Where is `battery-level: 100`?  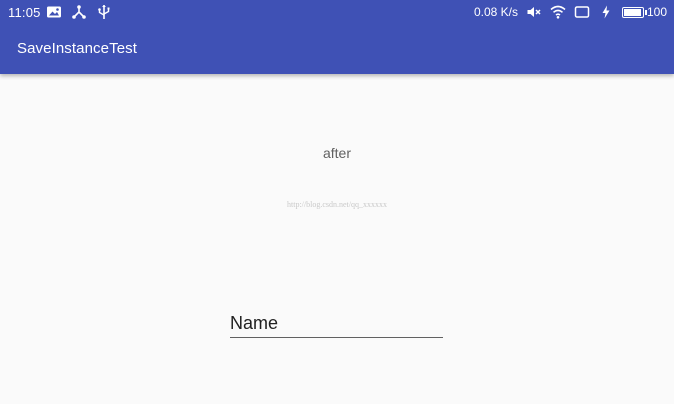 battery-level: 100 is located at coordinates (656, 12).